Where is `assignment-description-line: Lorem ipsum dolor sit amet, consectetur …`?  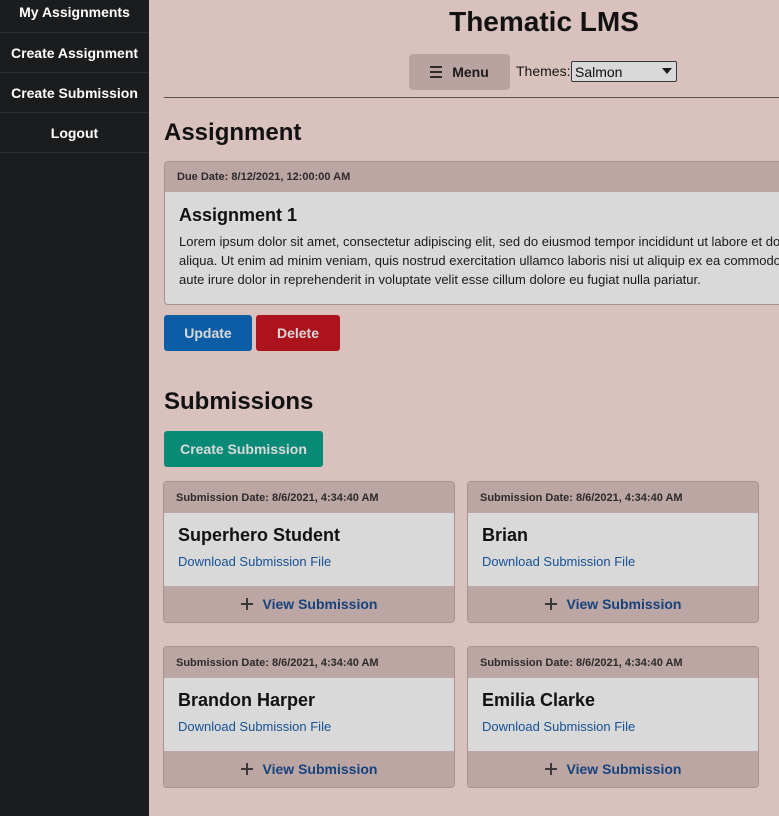
assignment-description-line: Lorem ipsum dolor sit amet, consectetur … is located at coordinates (479, 241).